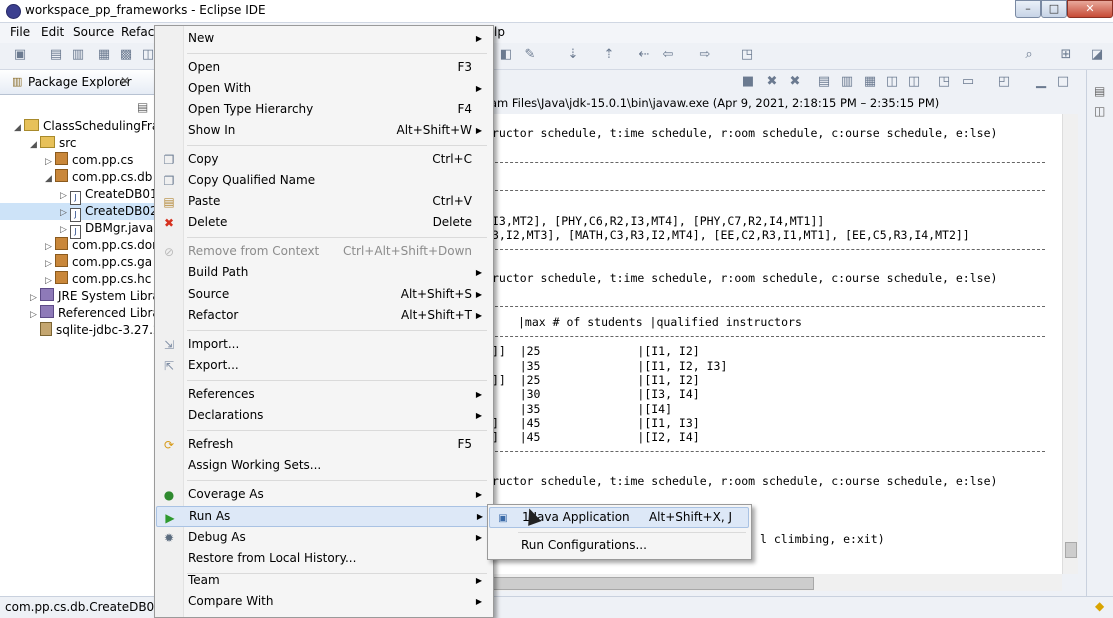 The height and width of the screenshot is (618, 1113). I want to click on remove-all-icon: ✖, so click(795, 82).